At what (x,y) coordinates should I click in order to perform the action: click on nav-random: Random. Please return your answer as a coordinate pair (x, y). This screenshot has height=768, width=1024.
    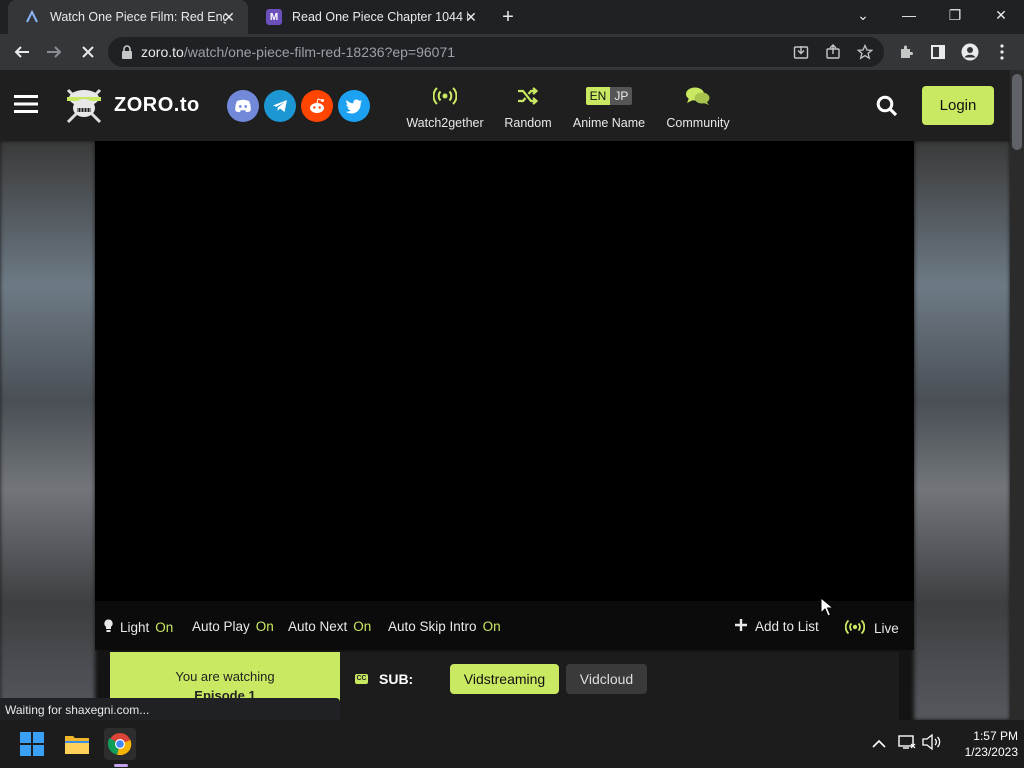
    Looking at the image, I should click on (528, 107).